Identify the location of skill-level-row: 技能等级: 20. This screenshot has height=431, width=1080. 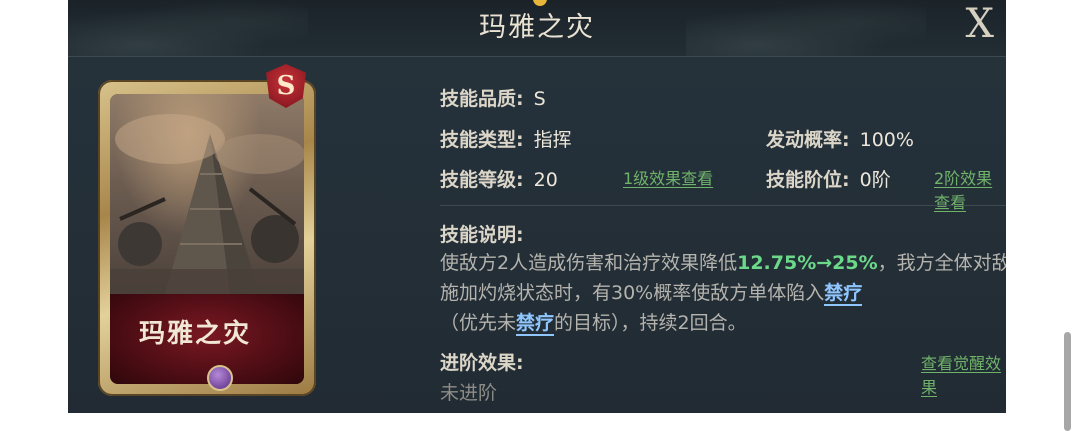
(499, 178).